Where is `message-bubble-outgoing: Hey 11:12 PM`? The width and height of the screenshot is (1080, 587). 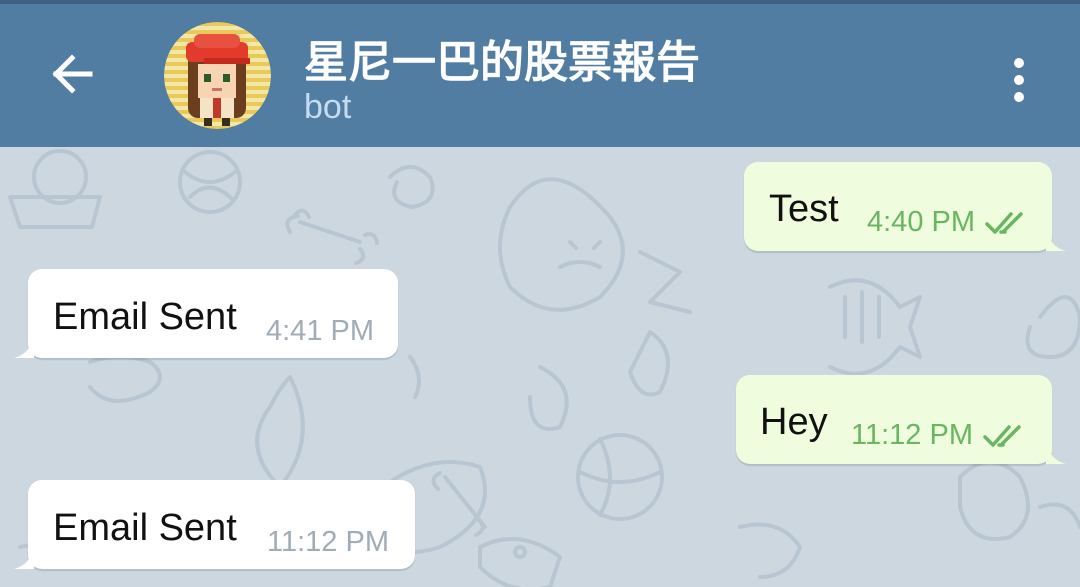
message-bubble-outgoing: Hey 11:12 PM is located at coordinates (901, 419).